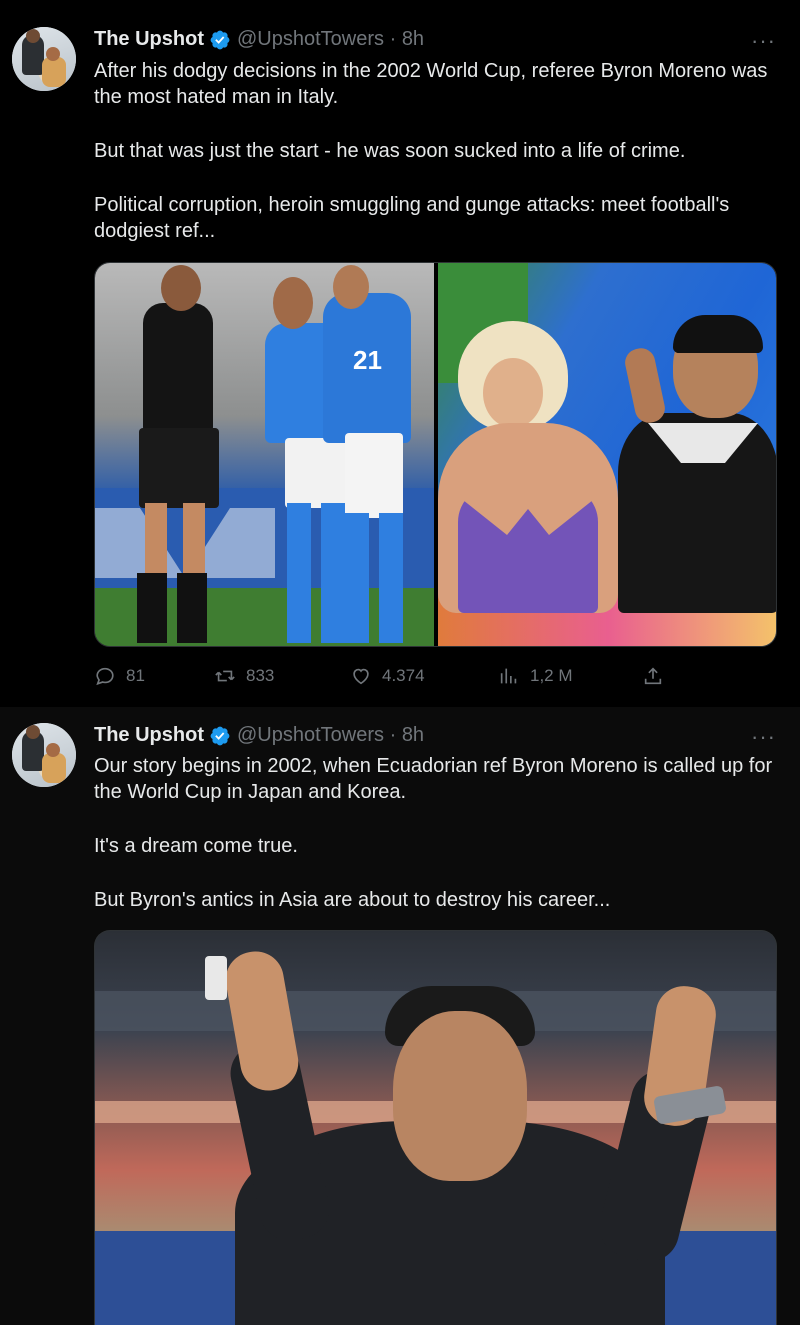  I want to click on views-button: 1,2 M, so click(535, 676).